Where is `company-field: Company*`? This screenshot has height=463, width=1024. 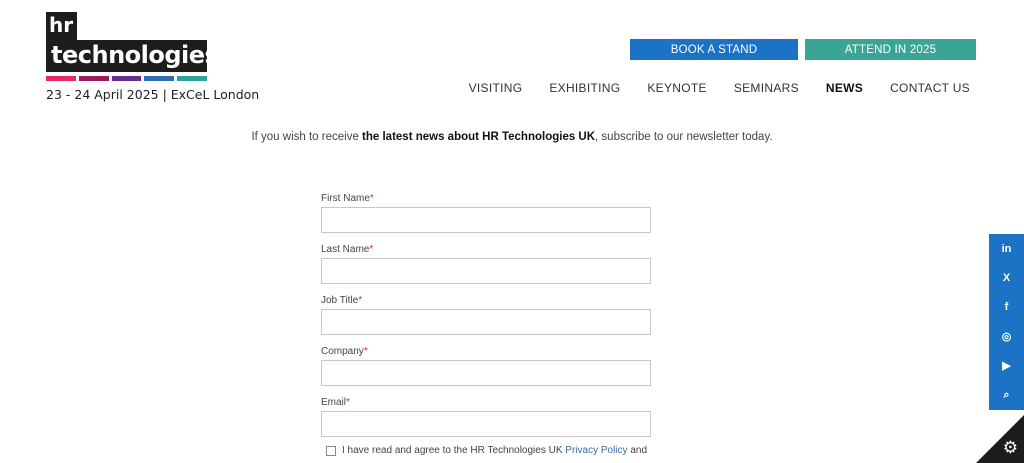 company-field: Company* is located at coordinates (486, 366).